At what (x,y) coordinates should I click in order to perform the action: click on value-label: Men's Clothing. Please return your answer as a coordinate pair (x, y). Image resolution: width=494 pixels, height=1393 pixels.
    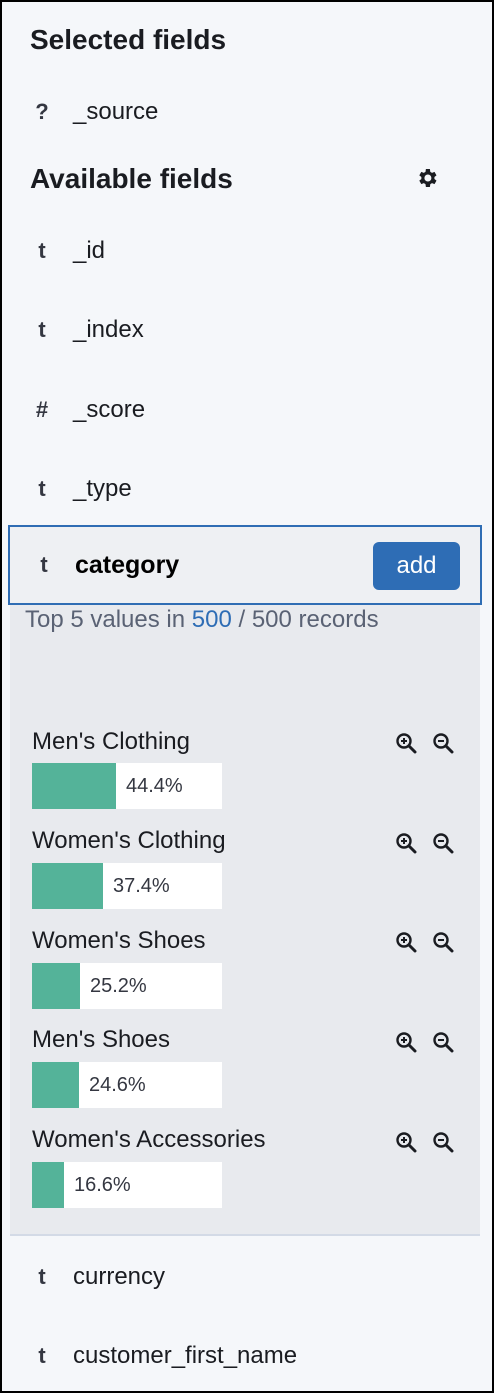
    Looking at the image, I should click on (111, 741).